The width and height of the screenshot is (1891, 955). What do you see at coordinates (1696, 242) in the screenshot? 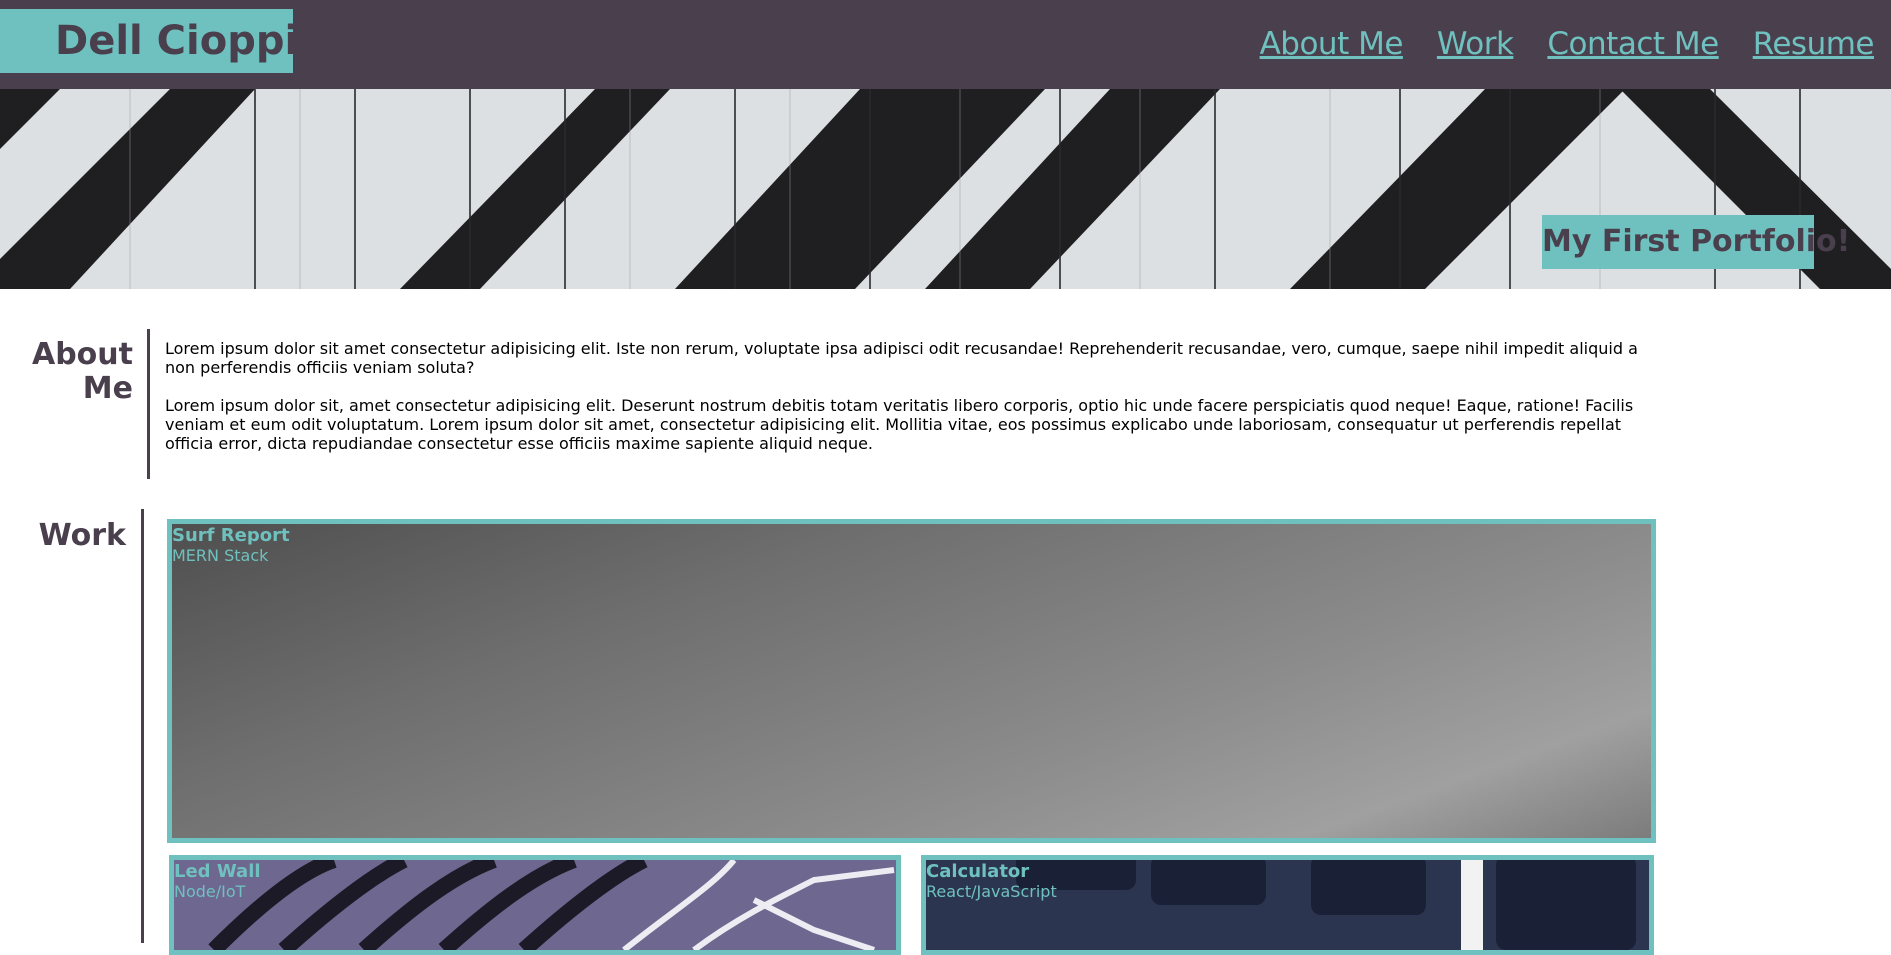
I see `hero-tagline: My First Portfolio!` at bounding box center [1696, 242].